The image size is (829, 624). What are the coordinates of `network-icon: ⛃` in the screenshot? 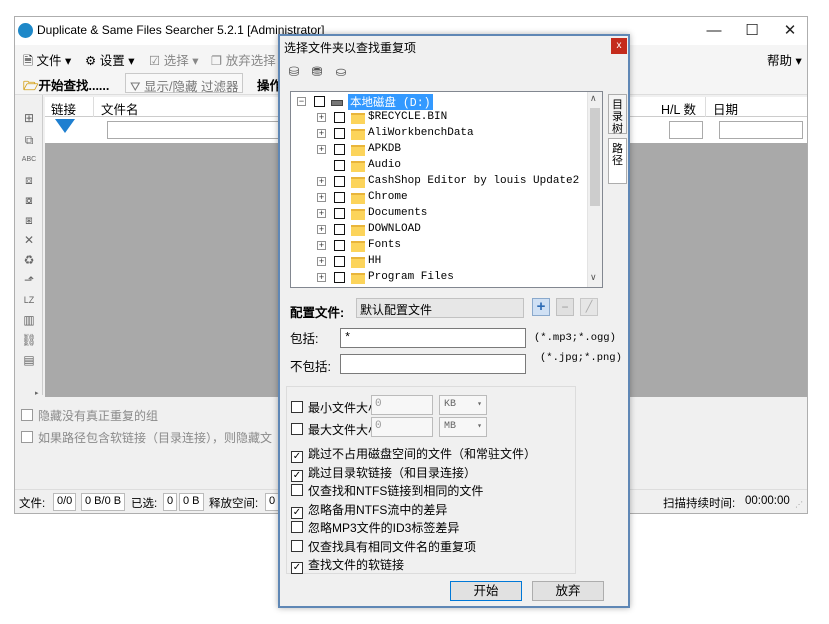 It's located at (317, 72).